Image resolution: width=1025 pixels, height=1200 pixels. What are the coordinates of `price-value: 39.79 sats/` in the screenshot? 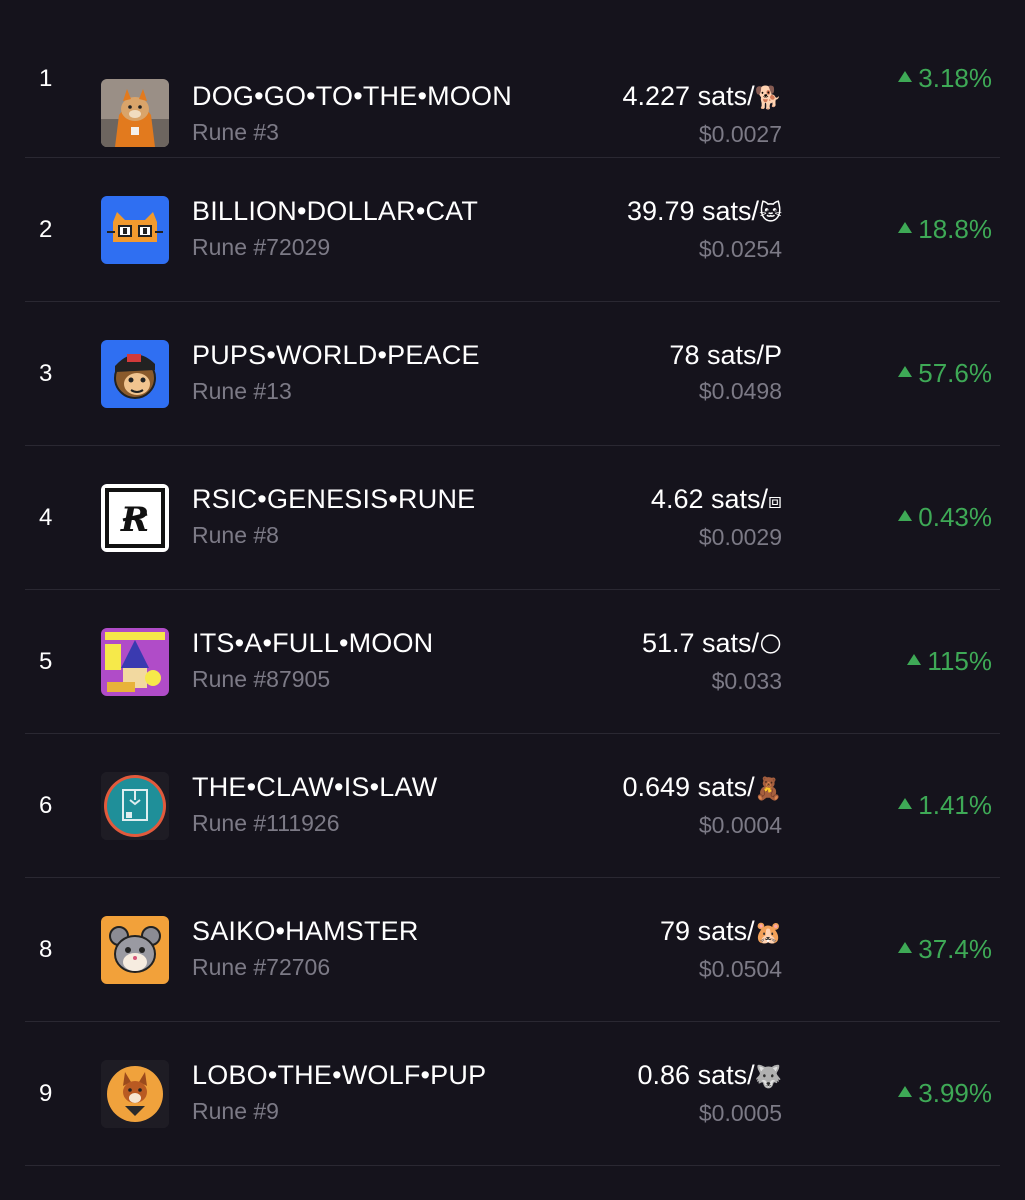 It's located at (693, 210).